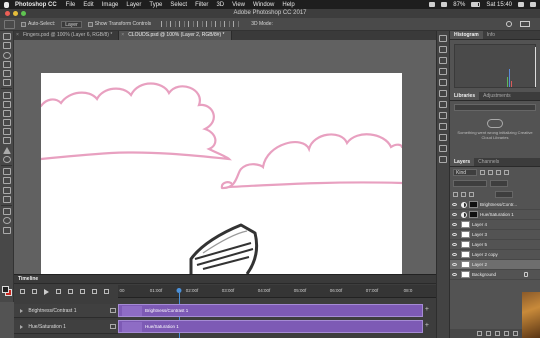  I want to click on history-panel-icon, so click(443, 38).